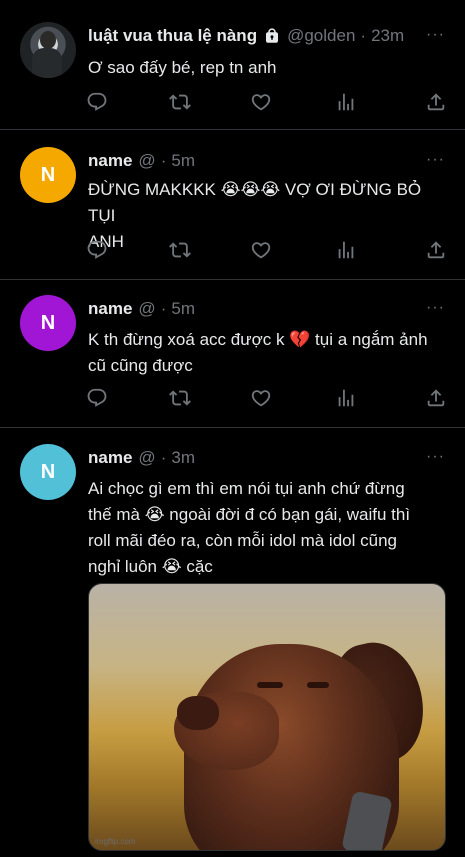 This screenshot has width=465, height=857. What do you see at coordinates (172, 36) in the screenshot?
I see `display-name: luật vua thua lệ nàng` at bounding box center [172, 36].